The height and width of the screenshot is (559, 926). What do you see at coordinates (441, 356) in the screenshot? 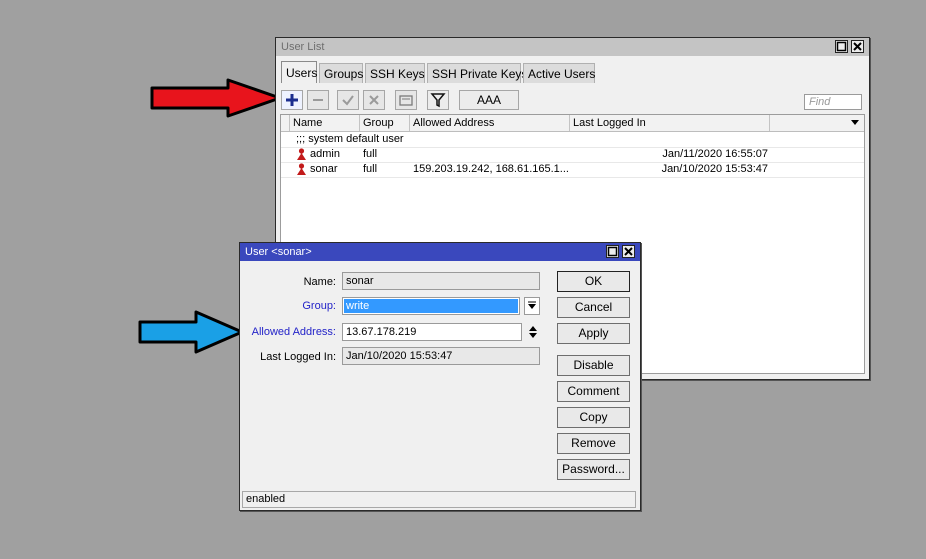
I see `last-logged-in-field: Jan/10/2020 15:53:47` at bounding box center [441, 356].